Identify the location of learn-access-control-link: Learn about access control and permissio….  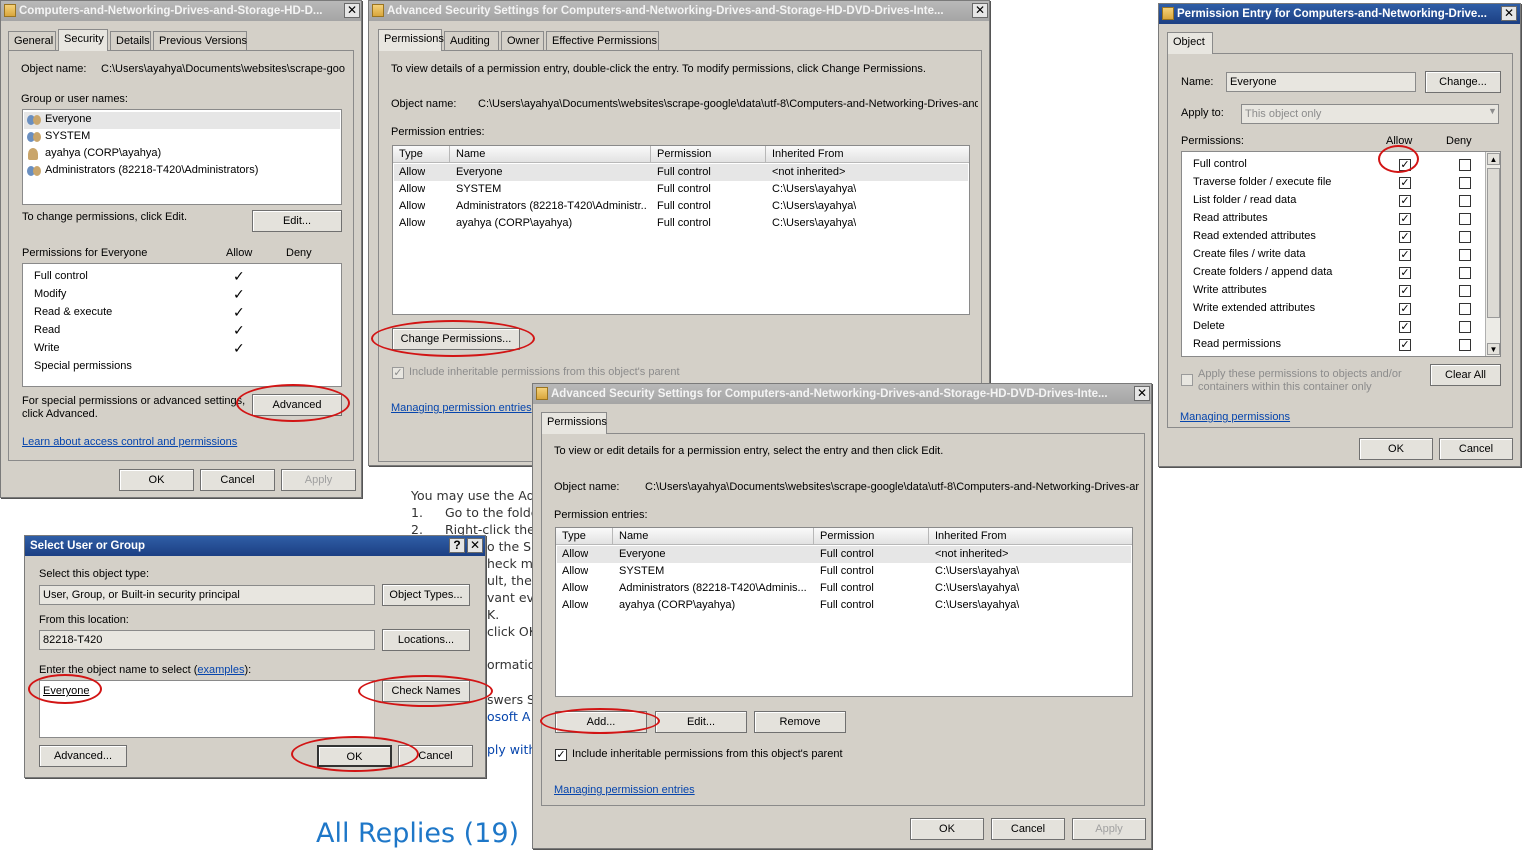
(129, 442).